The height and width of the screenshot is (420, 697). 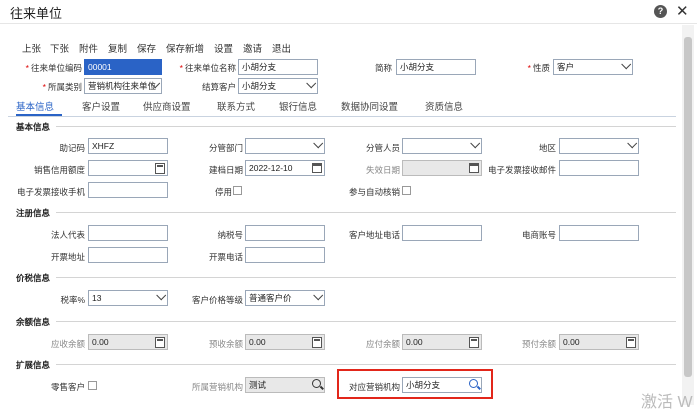 What do you see at coordinates (218, 87) in the screenshot?
I see `settle-label: 结算客户` at bounding box center [218, 87].